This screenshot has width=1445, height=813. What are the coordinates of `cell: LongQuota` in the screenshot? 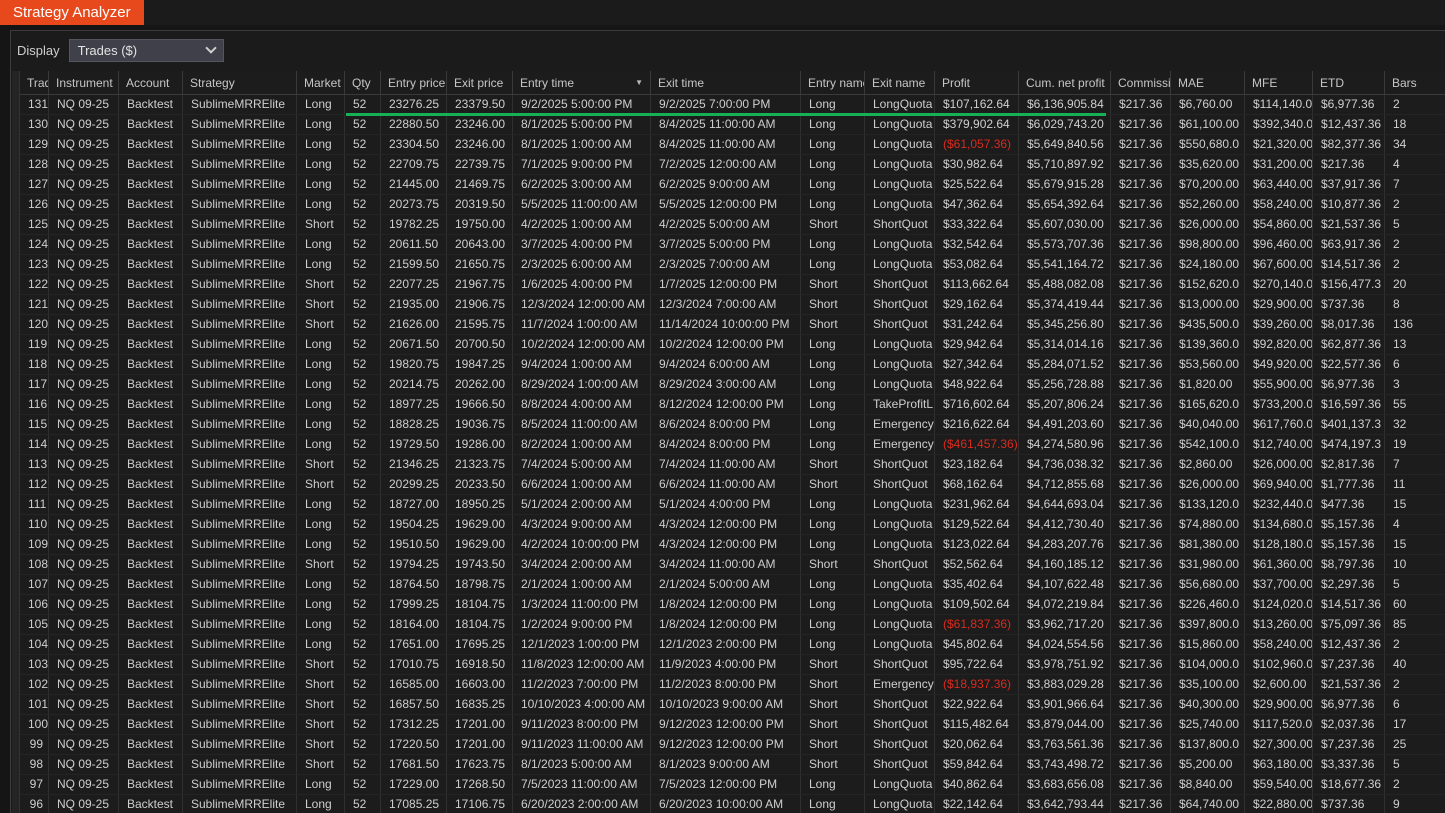 It's located at (900, 544).